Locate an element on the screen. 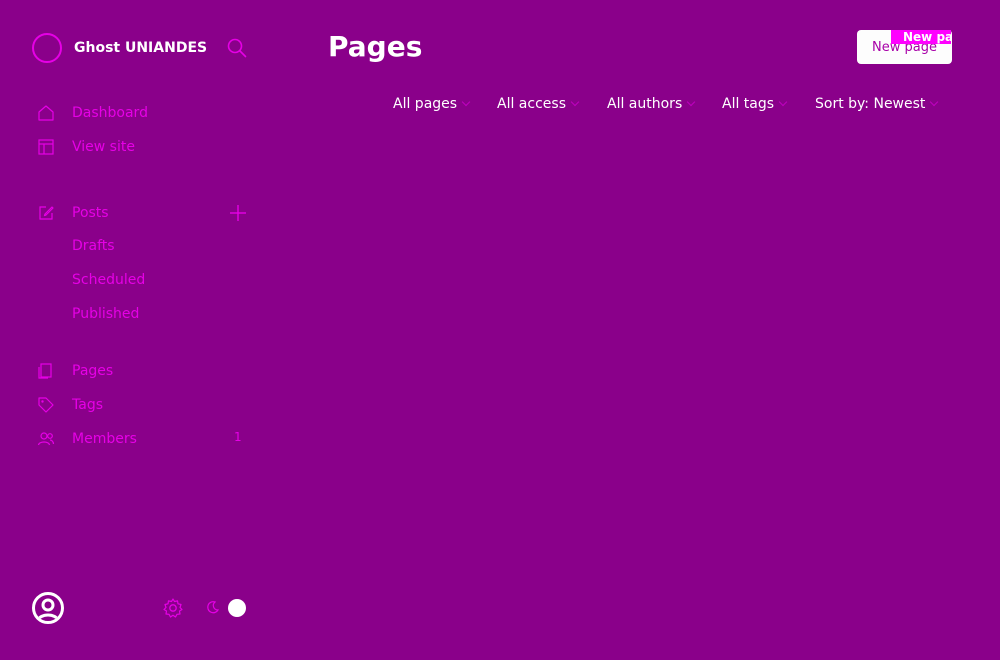  filter-label: All authors is located at coordinates (645, 104).